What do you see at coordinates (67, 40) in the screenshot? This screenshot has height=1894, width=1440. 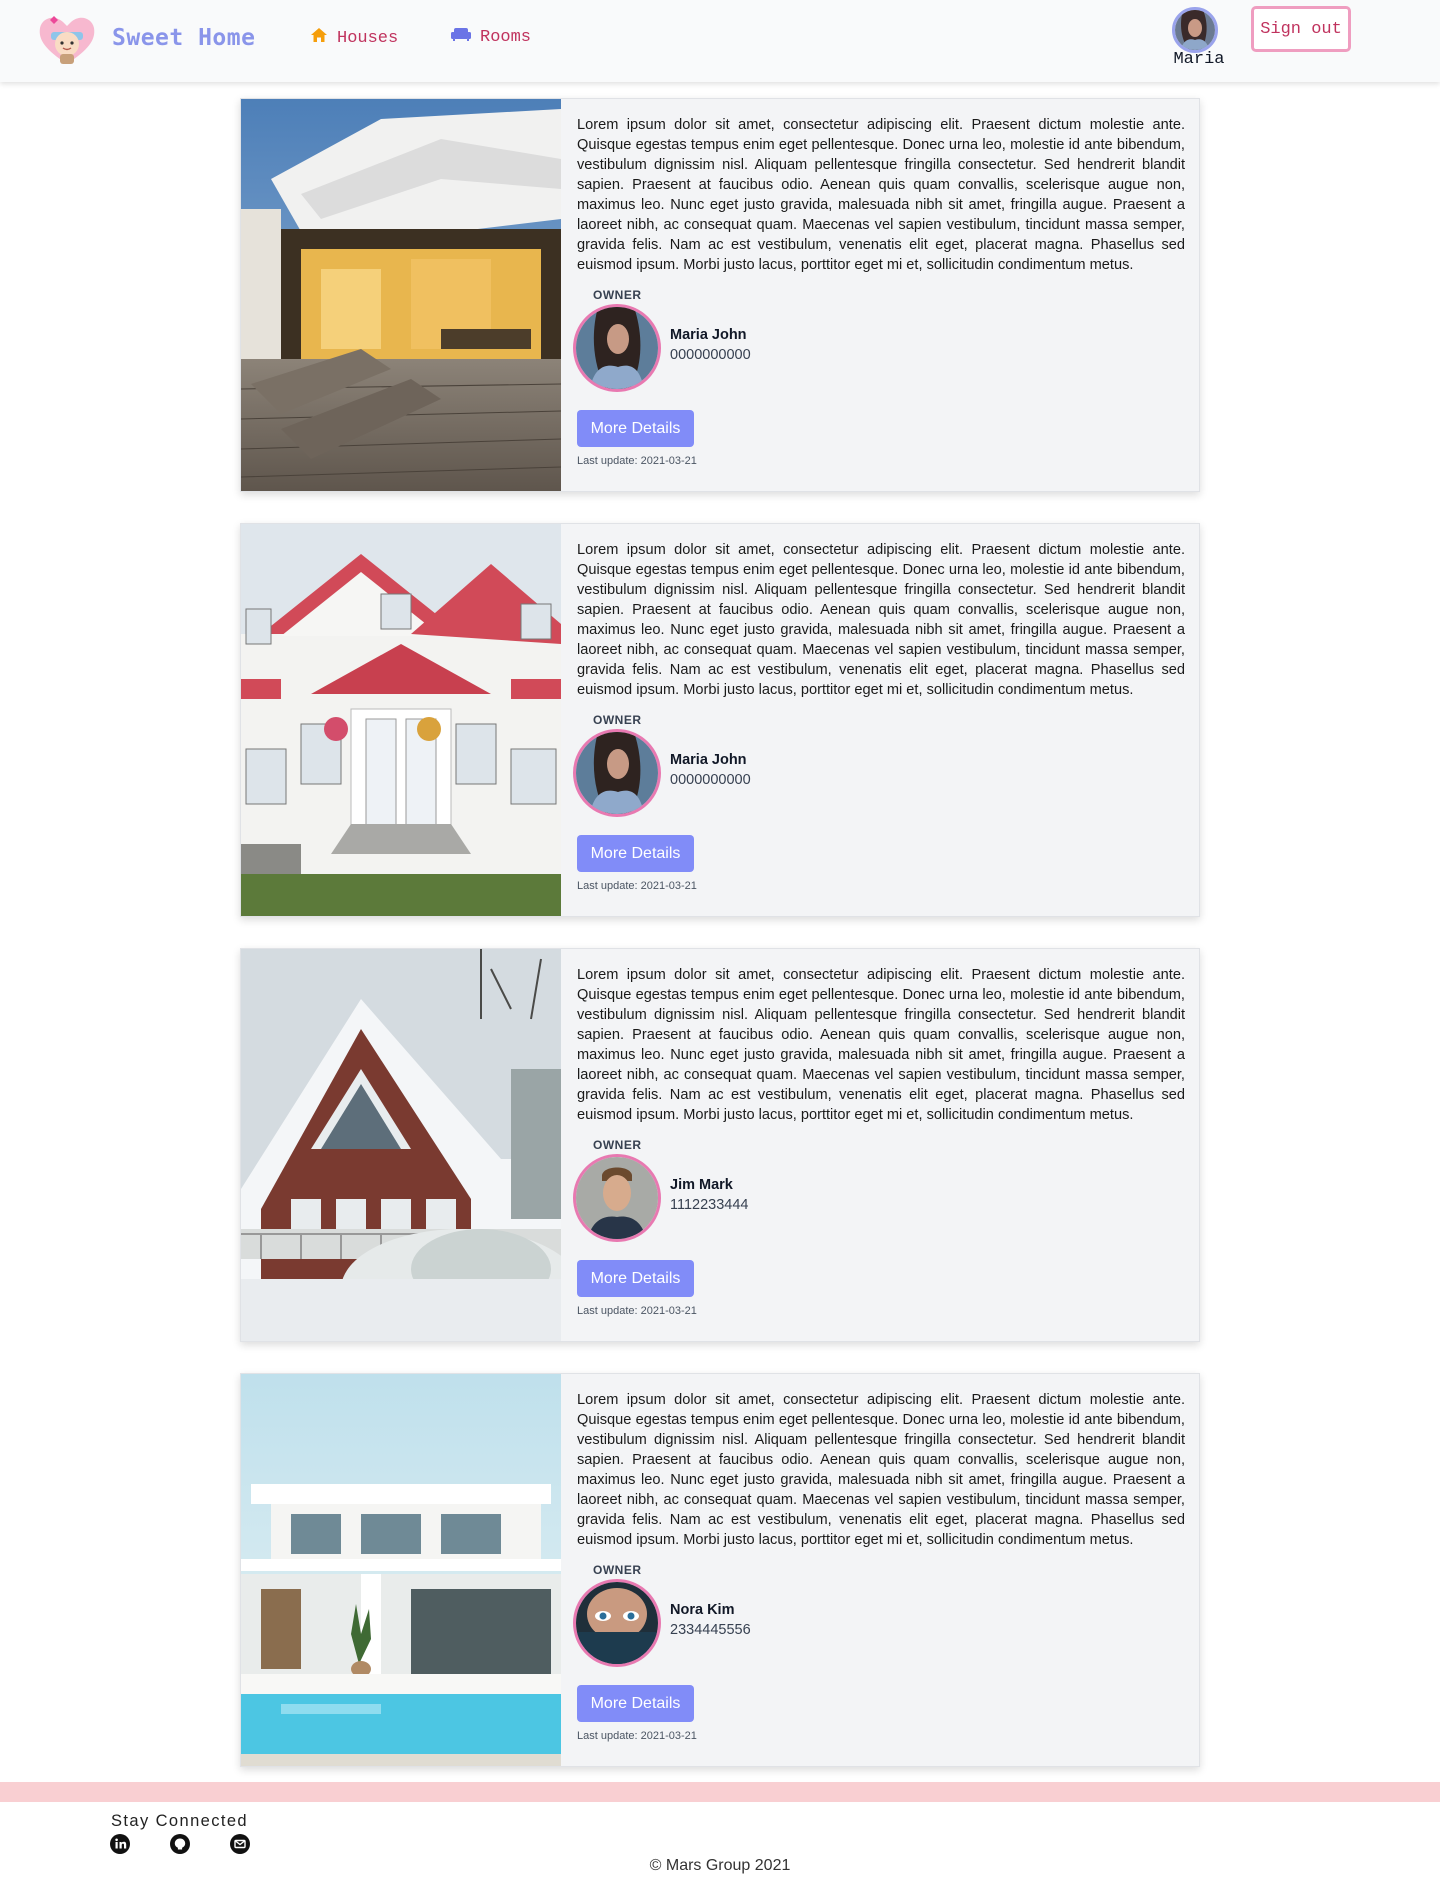 I see `logo-icon` at bounding box center [67, 40].